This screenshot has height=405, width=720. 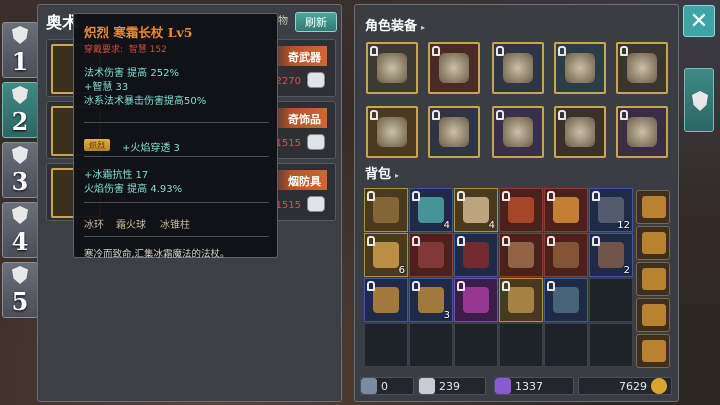 What do you see at coordinates (446, 315) in the screenshot?
I see `stack-count: 3` at bounding box center [446, 315].